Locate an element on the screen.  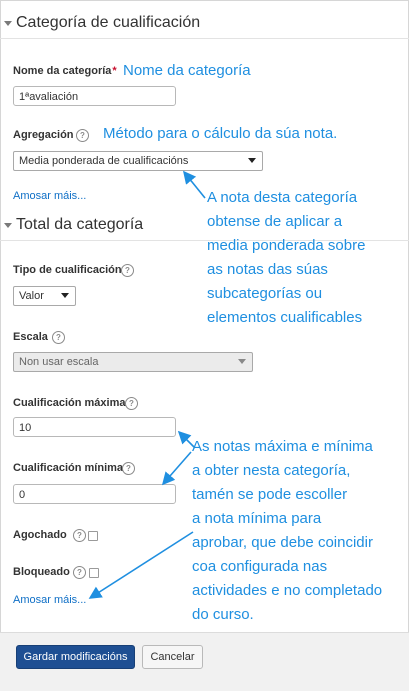
min-grade-label: Cualificación mínima is located at coordinates (68, 468).